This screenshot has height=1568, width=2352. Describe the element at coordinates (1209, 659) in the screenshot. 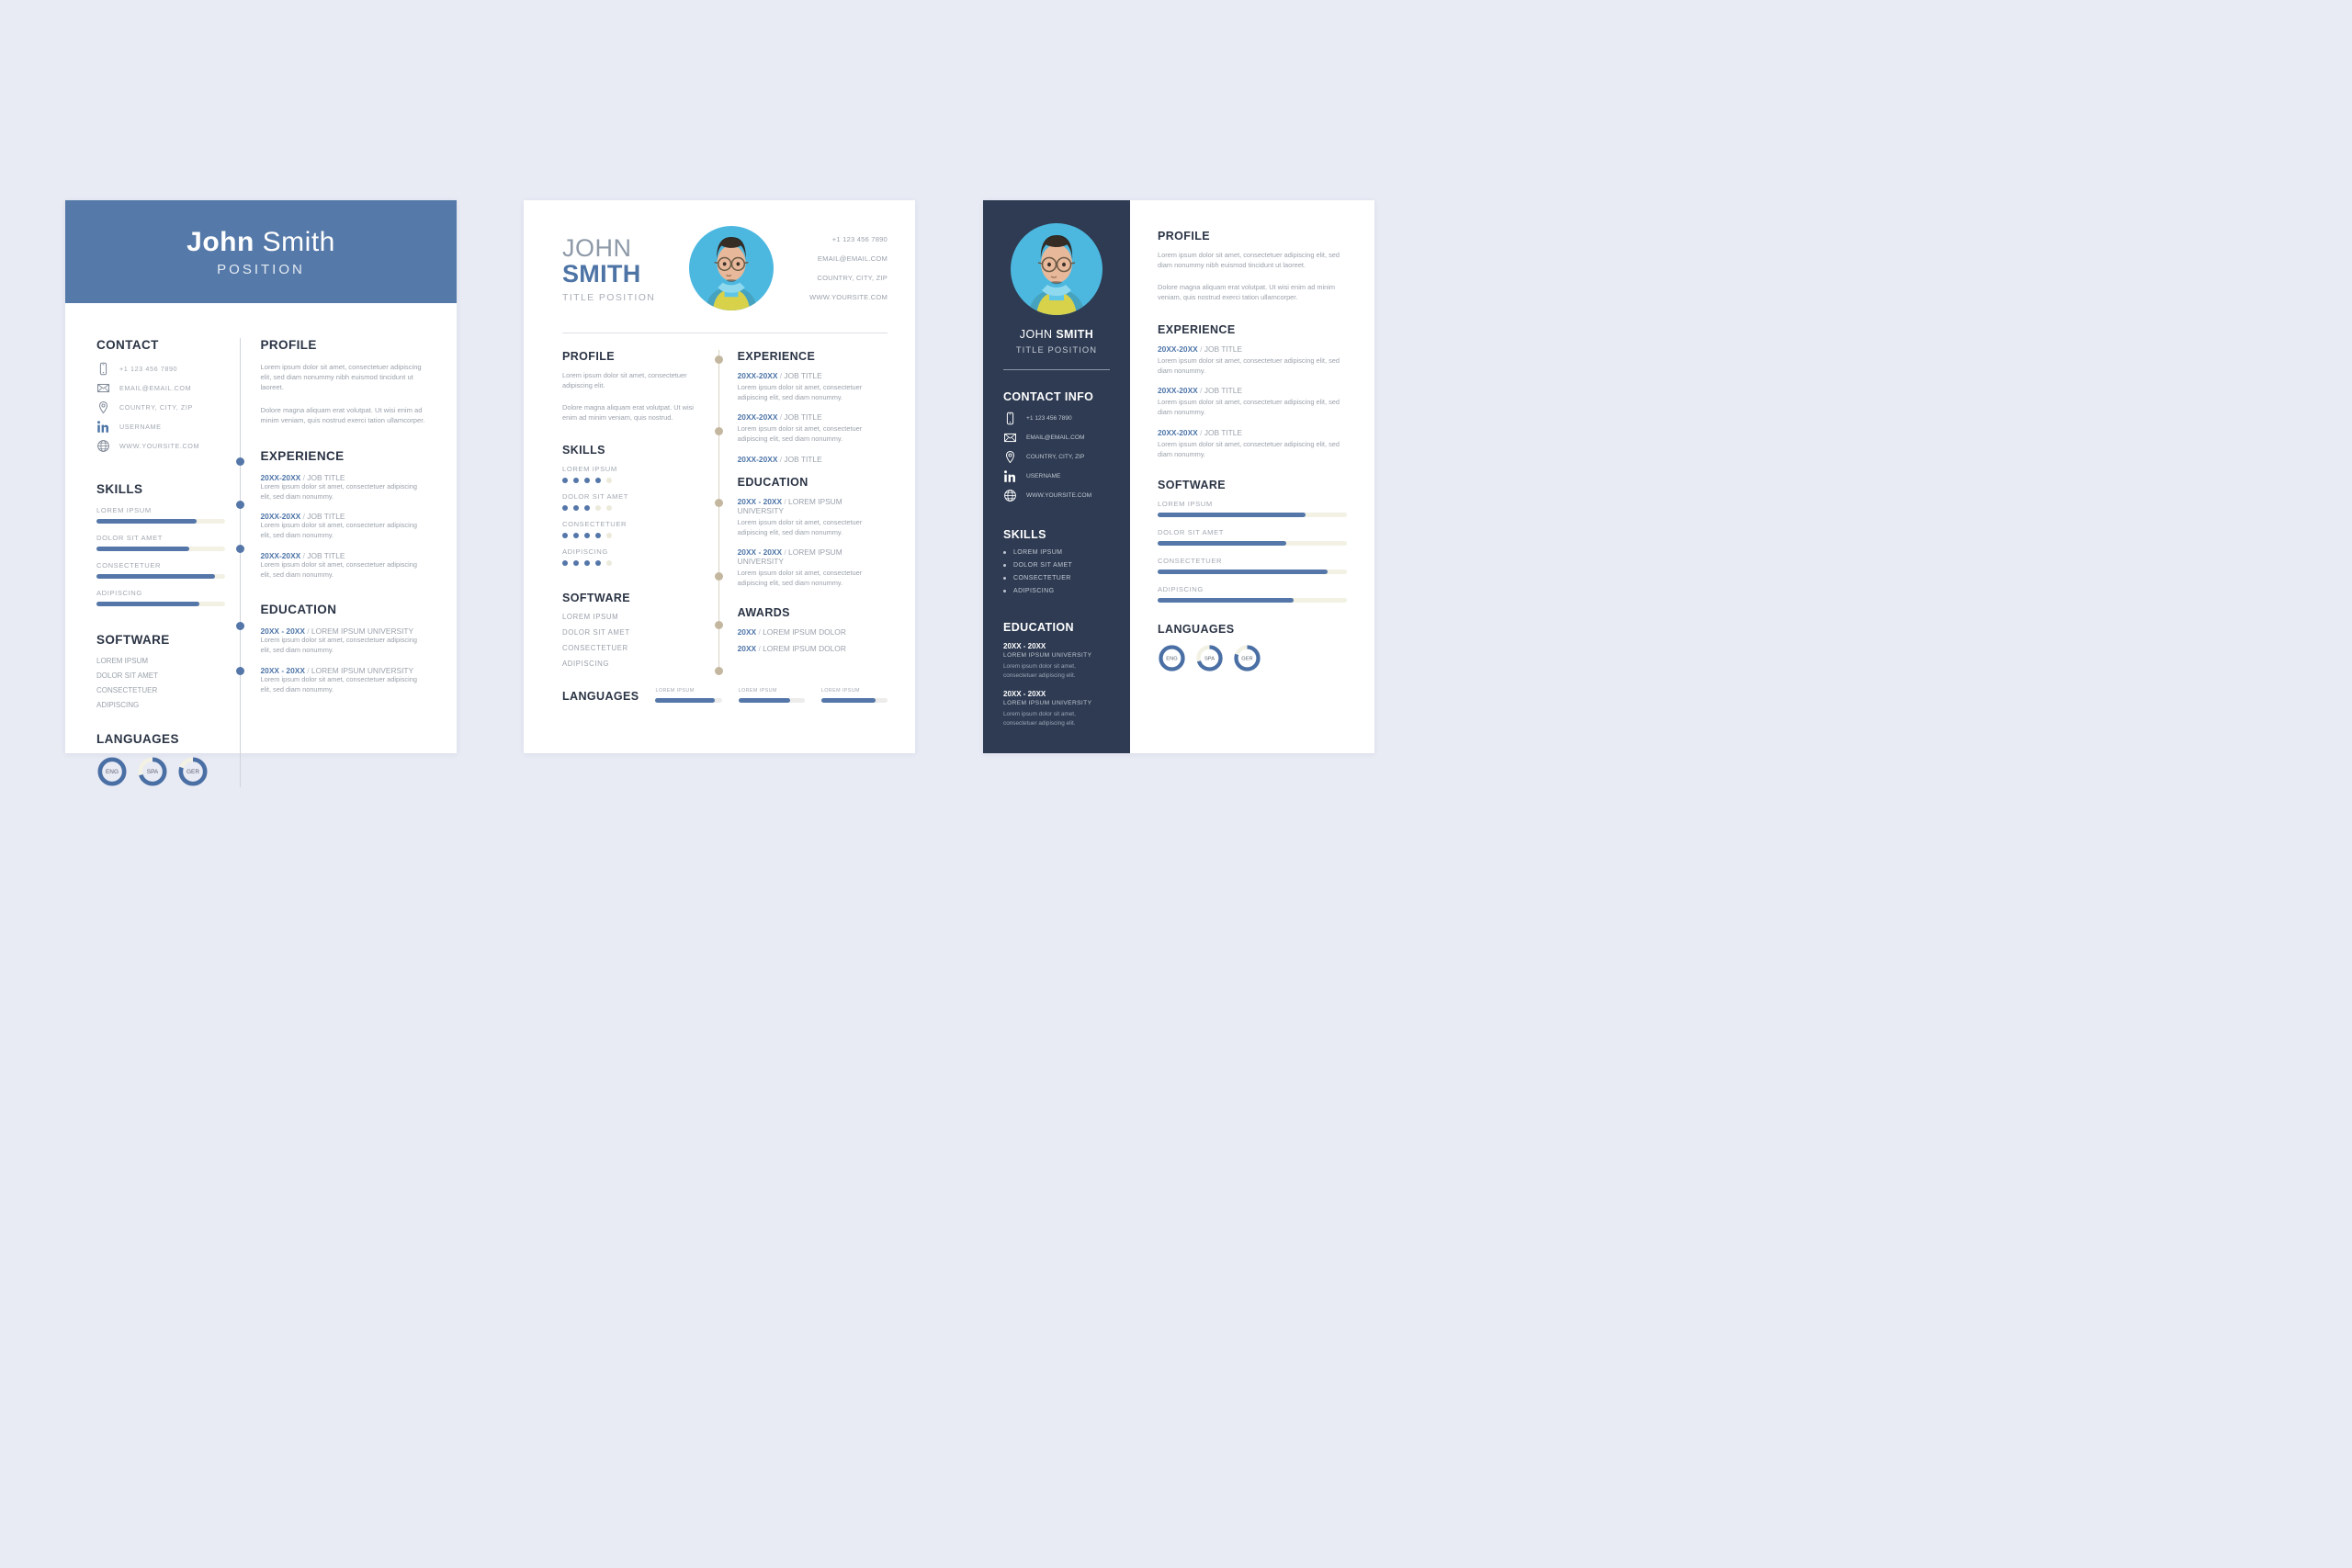

I see `language-code-spa: SPA` at that location.